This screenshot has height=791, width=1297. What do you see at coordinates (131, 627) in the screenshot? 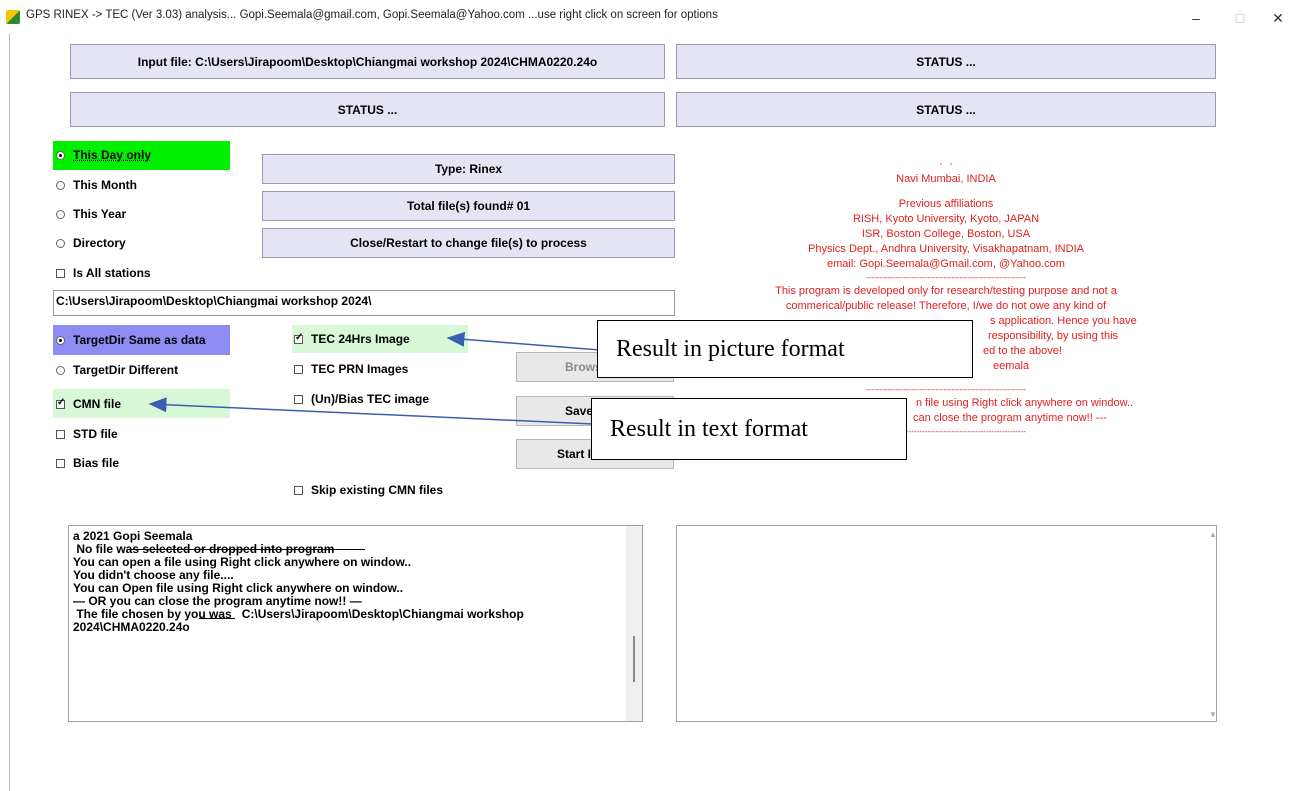
I see `log-line: 2024\CHMA0220.24o` at bounding box center [131, 627].